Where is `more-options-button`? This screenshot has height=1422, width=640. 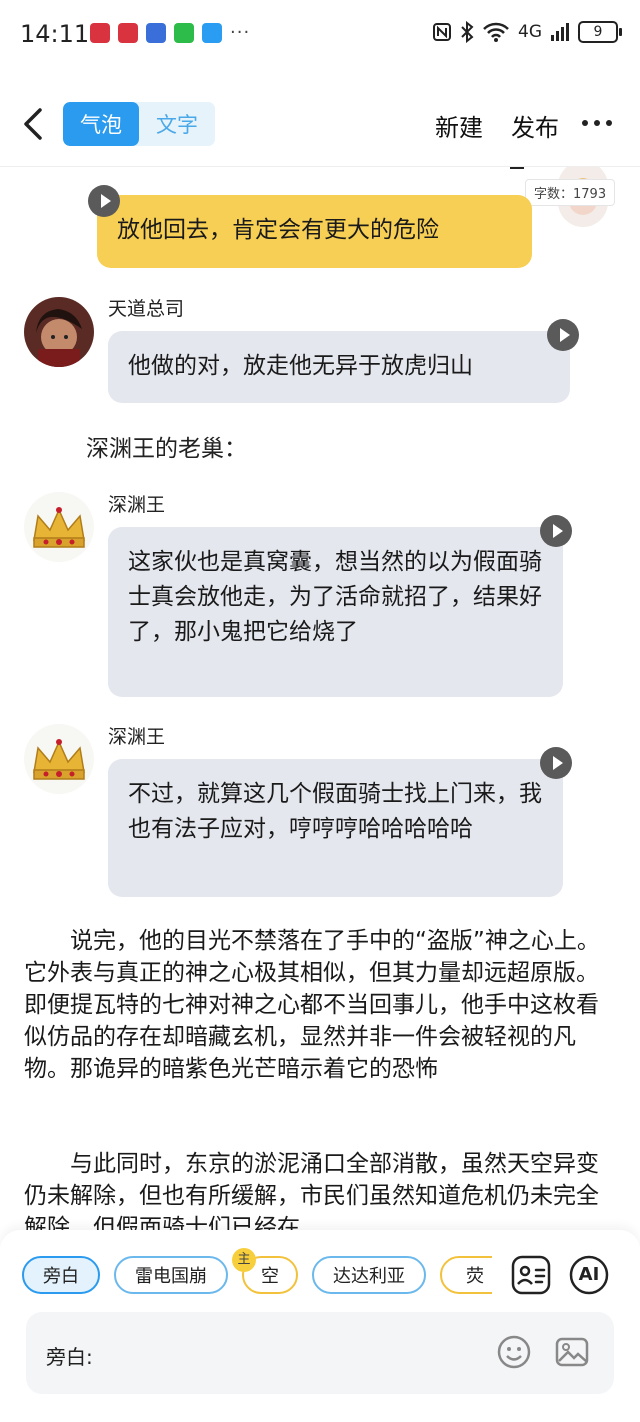
more-options-button is located at coordinates (597, 123).